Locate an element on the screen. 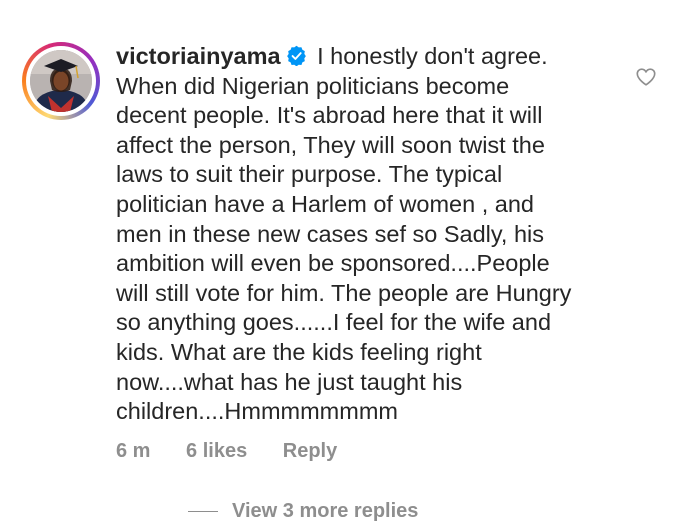  avatar-story-ring is located at coordinates (61, 81).